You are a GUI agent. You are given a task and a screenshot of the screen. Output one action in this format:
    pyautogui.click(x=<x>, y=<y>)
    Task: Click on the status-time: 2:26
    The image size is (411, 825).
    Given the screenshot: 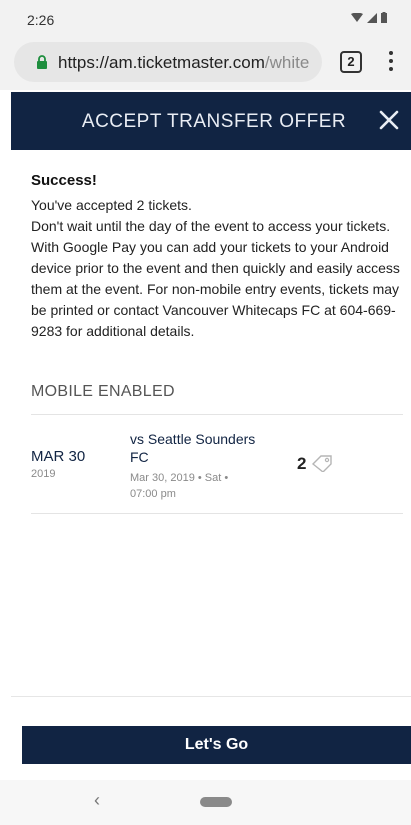 What is the action you would take?
    pyautogui.click(x=41, y=20)
    